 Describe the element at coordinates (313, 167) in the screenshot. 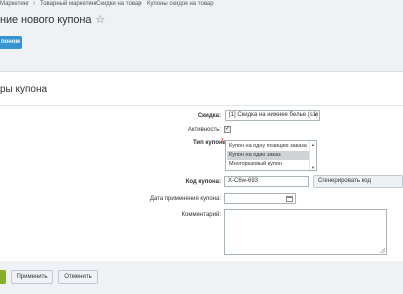

I see `scroll-down-icon: ▼` at that location.